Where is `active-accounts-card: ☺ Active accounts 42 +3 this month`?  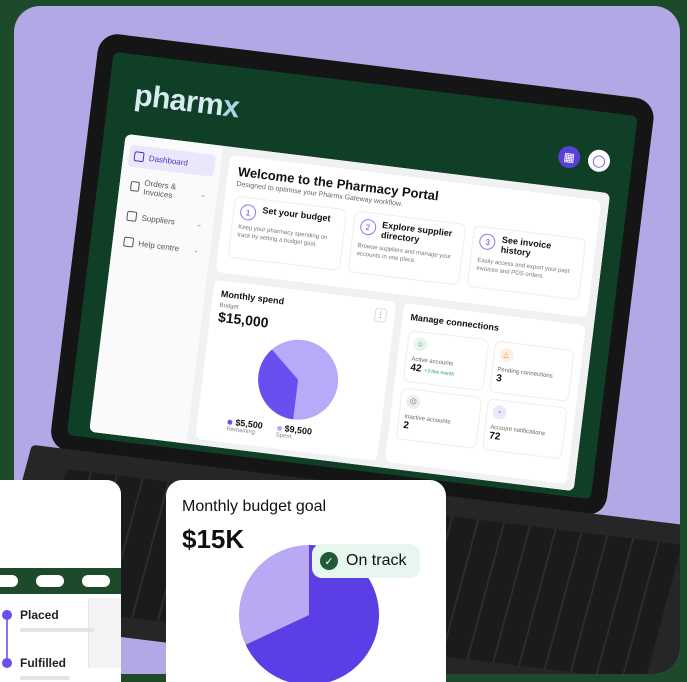 active-accounts-card: ☺ Active accounts 42 +3 this month is located at coordinates (445, 360).